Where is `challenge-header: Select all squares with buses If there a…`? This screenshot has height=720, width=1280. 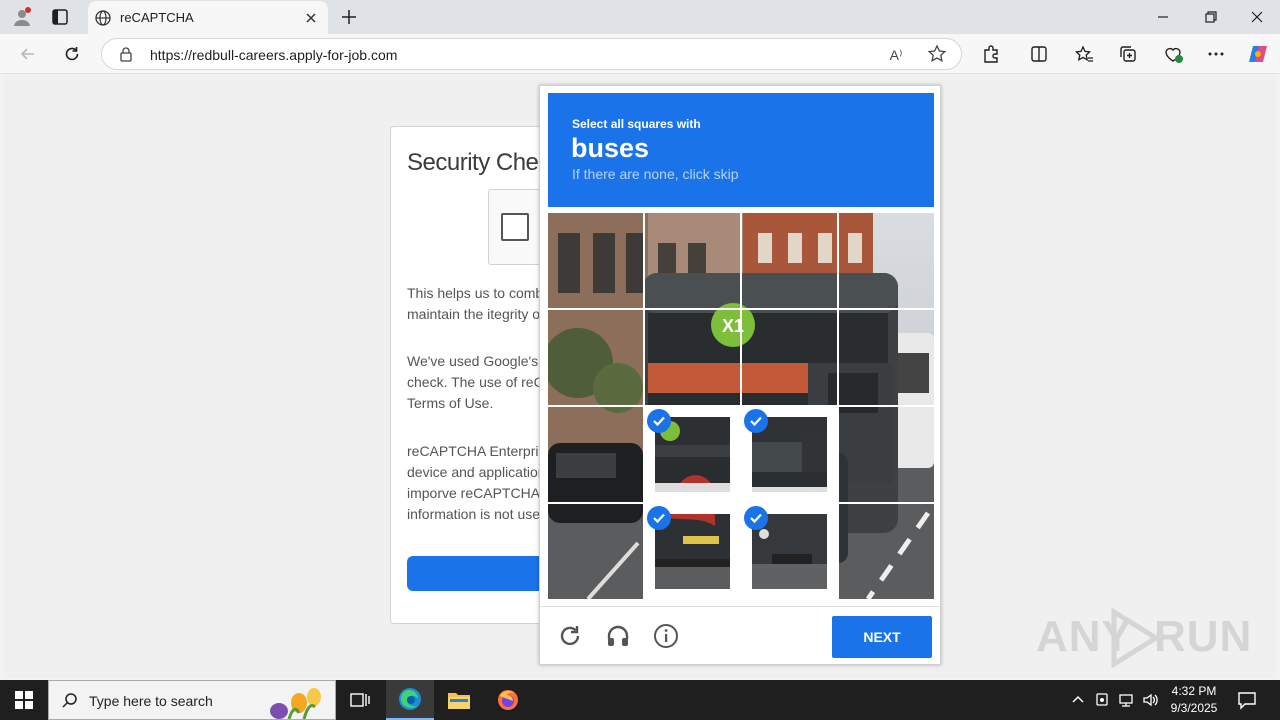 challenge-header: Select all squares with buses If there a… is located at coordinates (741, 150).